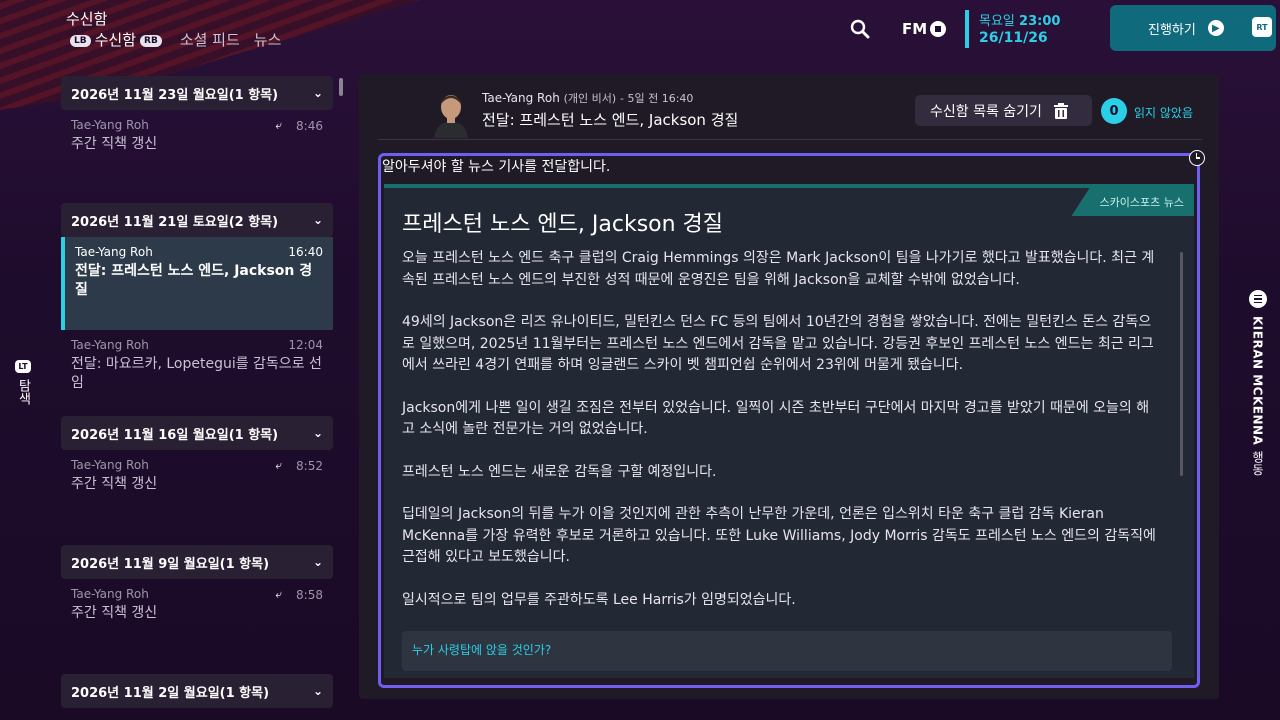  I want to click on article-paragraph: 일시적으로 팀의 업무를 주관하도록 Lee Harris가 임명되었습니다., so click(599, 599).